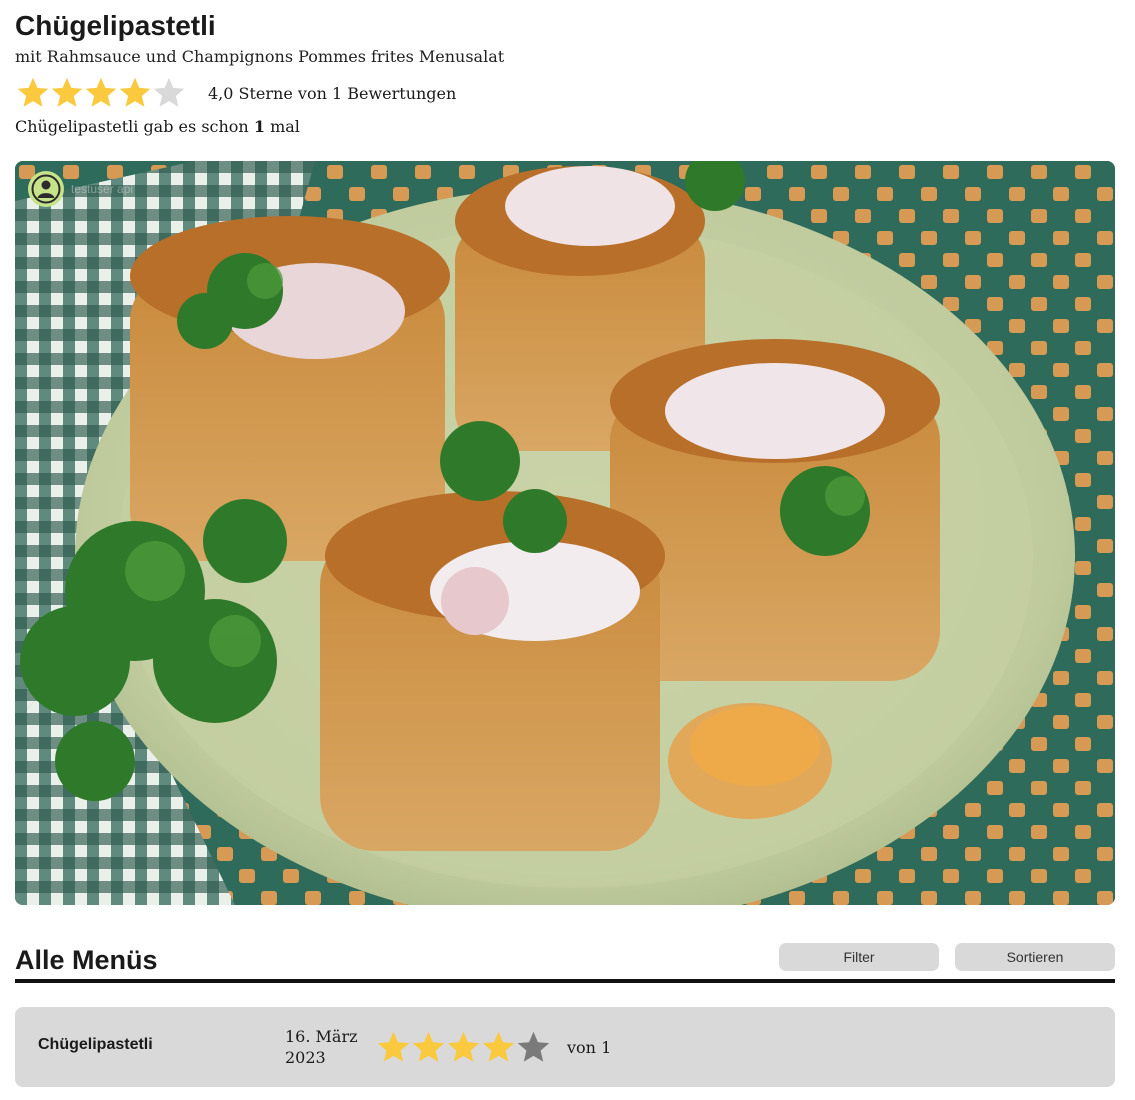 Image resolution: width=1135 pixels, height=1100 pixels. I want to click on page-title: Chügelipastetli, so click(115, 25).